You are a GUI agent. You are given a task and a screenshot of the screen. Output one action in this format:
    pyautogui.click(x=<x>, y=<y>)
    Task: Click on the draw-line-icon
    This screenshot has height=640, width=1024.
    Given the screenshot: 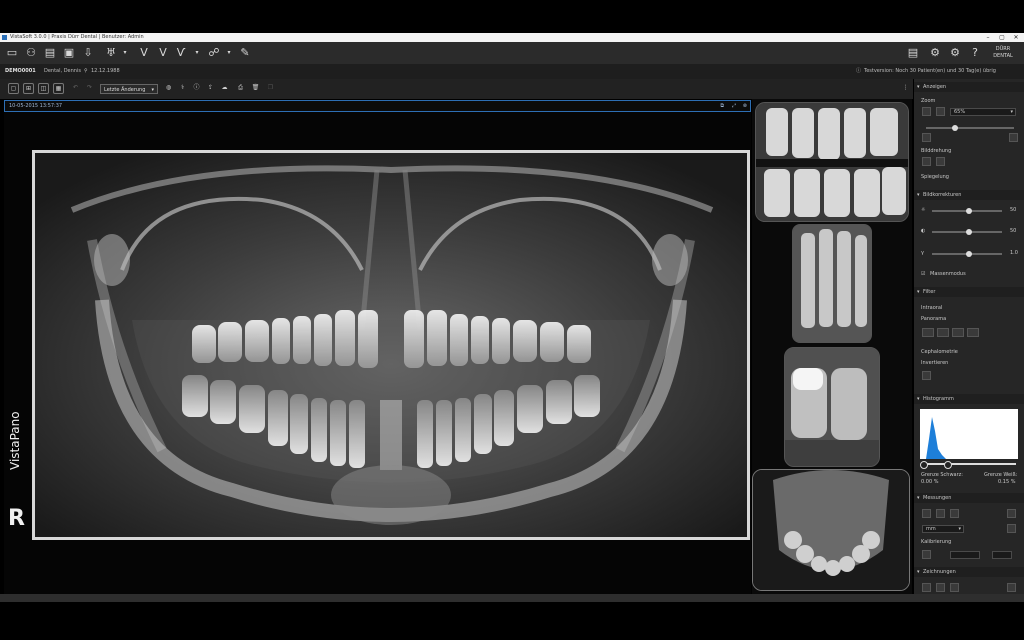 What is the action you would take?
    pyautogui.click(x=940, y=587)
    